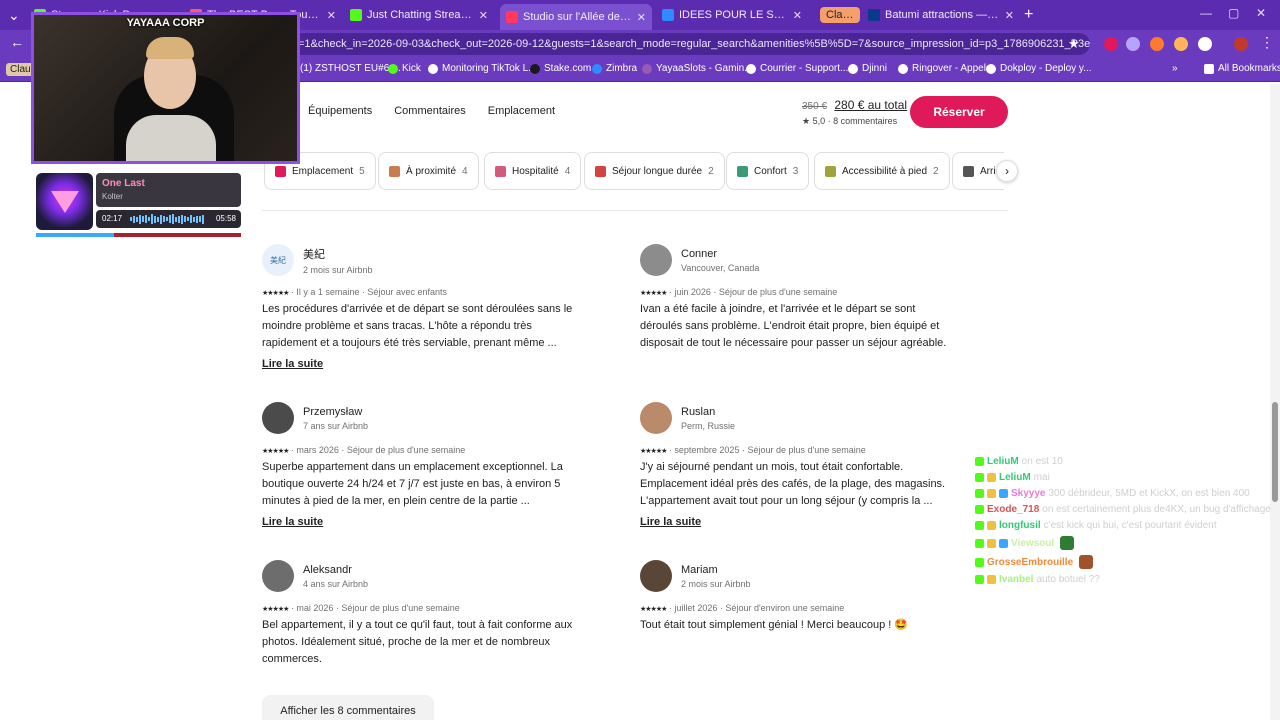  Describe the element at coordinates (944, 68) in the screenshot. I see `bookmark-item: Ringover - Appels` at that location.